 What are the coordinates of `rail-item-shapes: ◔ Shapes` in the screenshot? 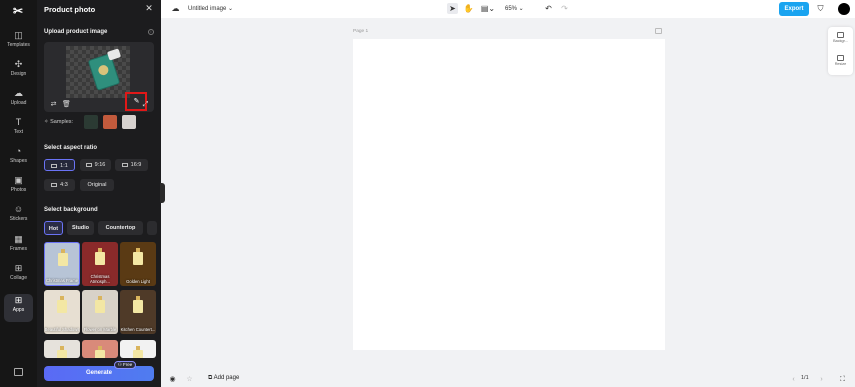 It's located at (18, 159).